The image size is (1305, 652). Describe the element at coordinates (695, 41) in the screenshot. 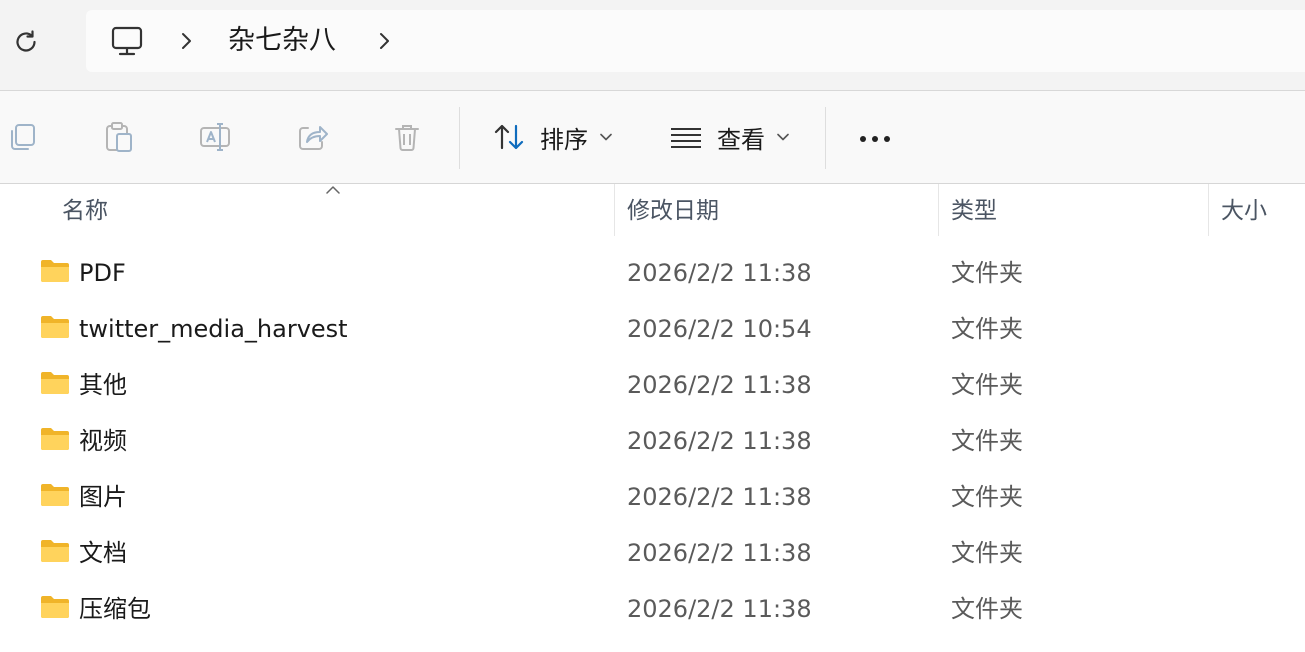

I see `address-box: 杂七杂八` at that location.